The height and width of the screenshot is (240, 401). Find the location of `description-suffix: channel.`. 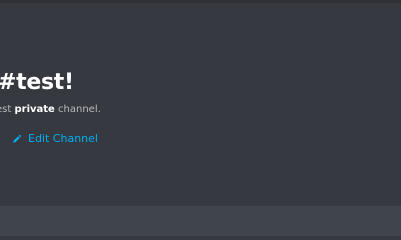

description-suffix: channel. is located at coordinates (79, 109).